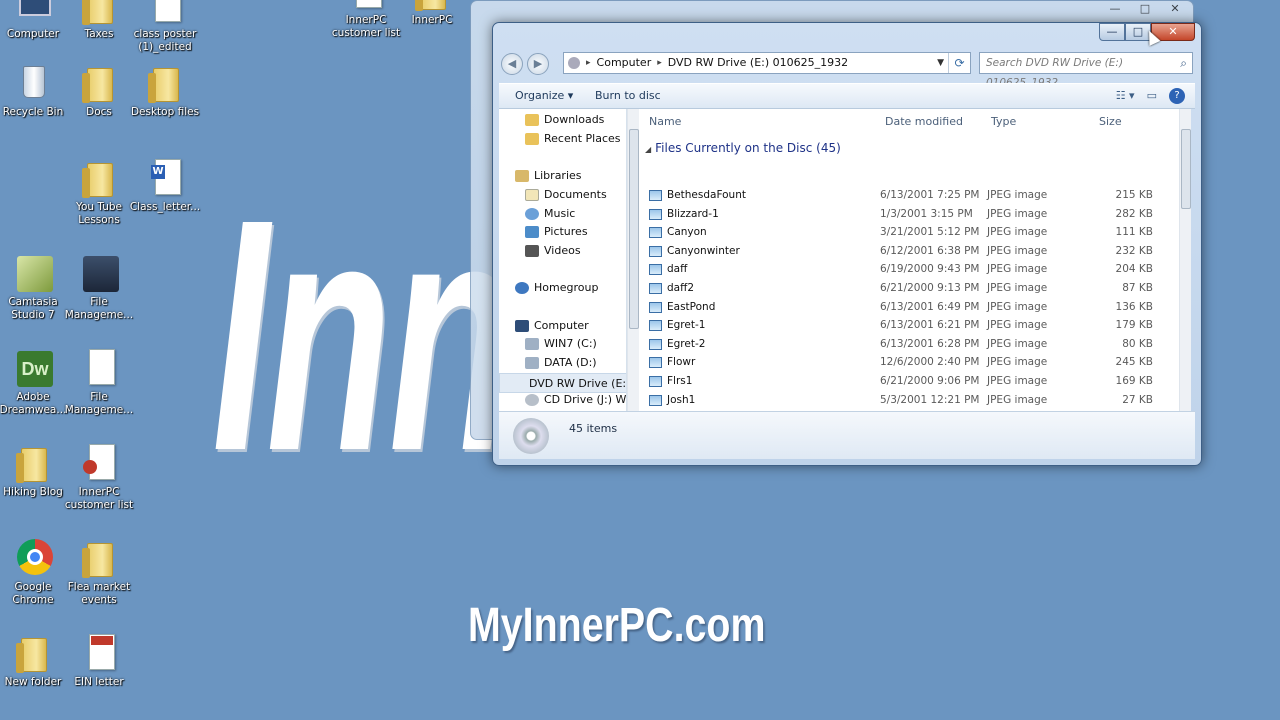 Image resolution: width=1280 pixels, height=720 pixels. Describe the element at coordinates (624, 63) in the screenshot. I see `breadcrumb-computer: Computer` at that location.